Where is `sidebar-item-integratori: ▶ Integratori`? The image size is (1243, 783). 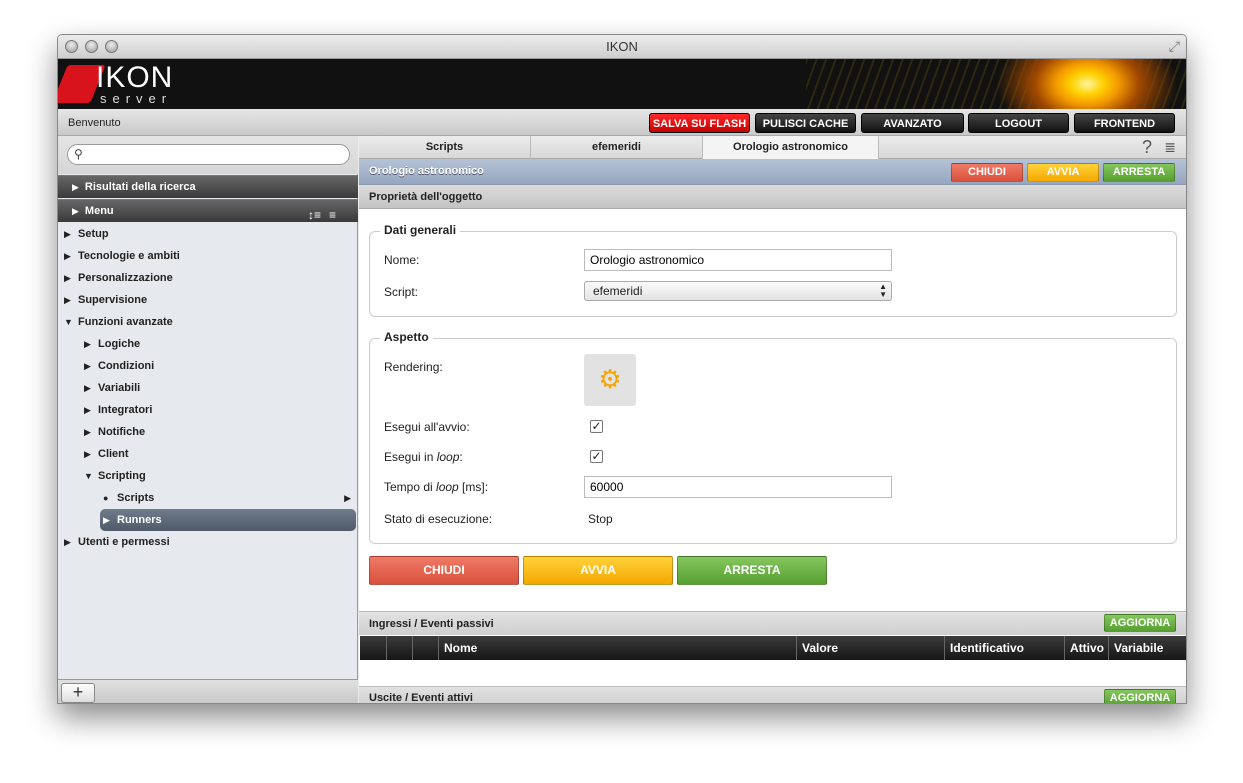
sidebar-item-integratori: ▶ Integratori is located at coordinates (118, 410).